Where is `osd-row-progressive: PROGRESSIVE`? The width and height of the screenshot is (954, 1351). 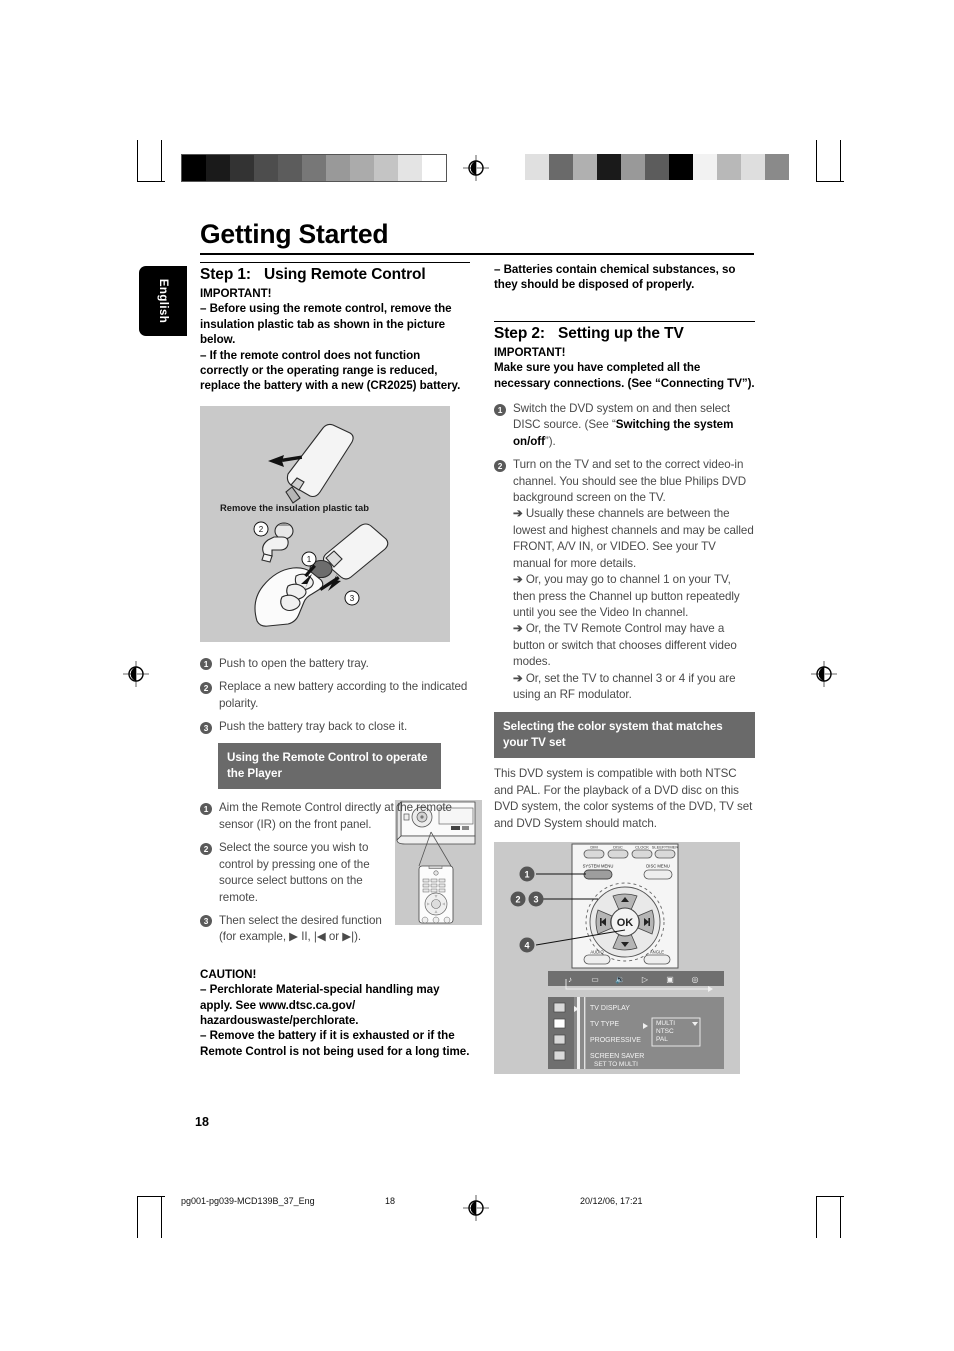
osd-row-progressive: PROGRESSIVE is located at coordinates (615, 1040).